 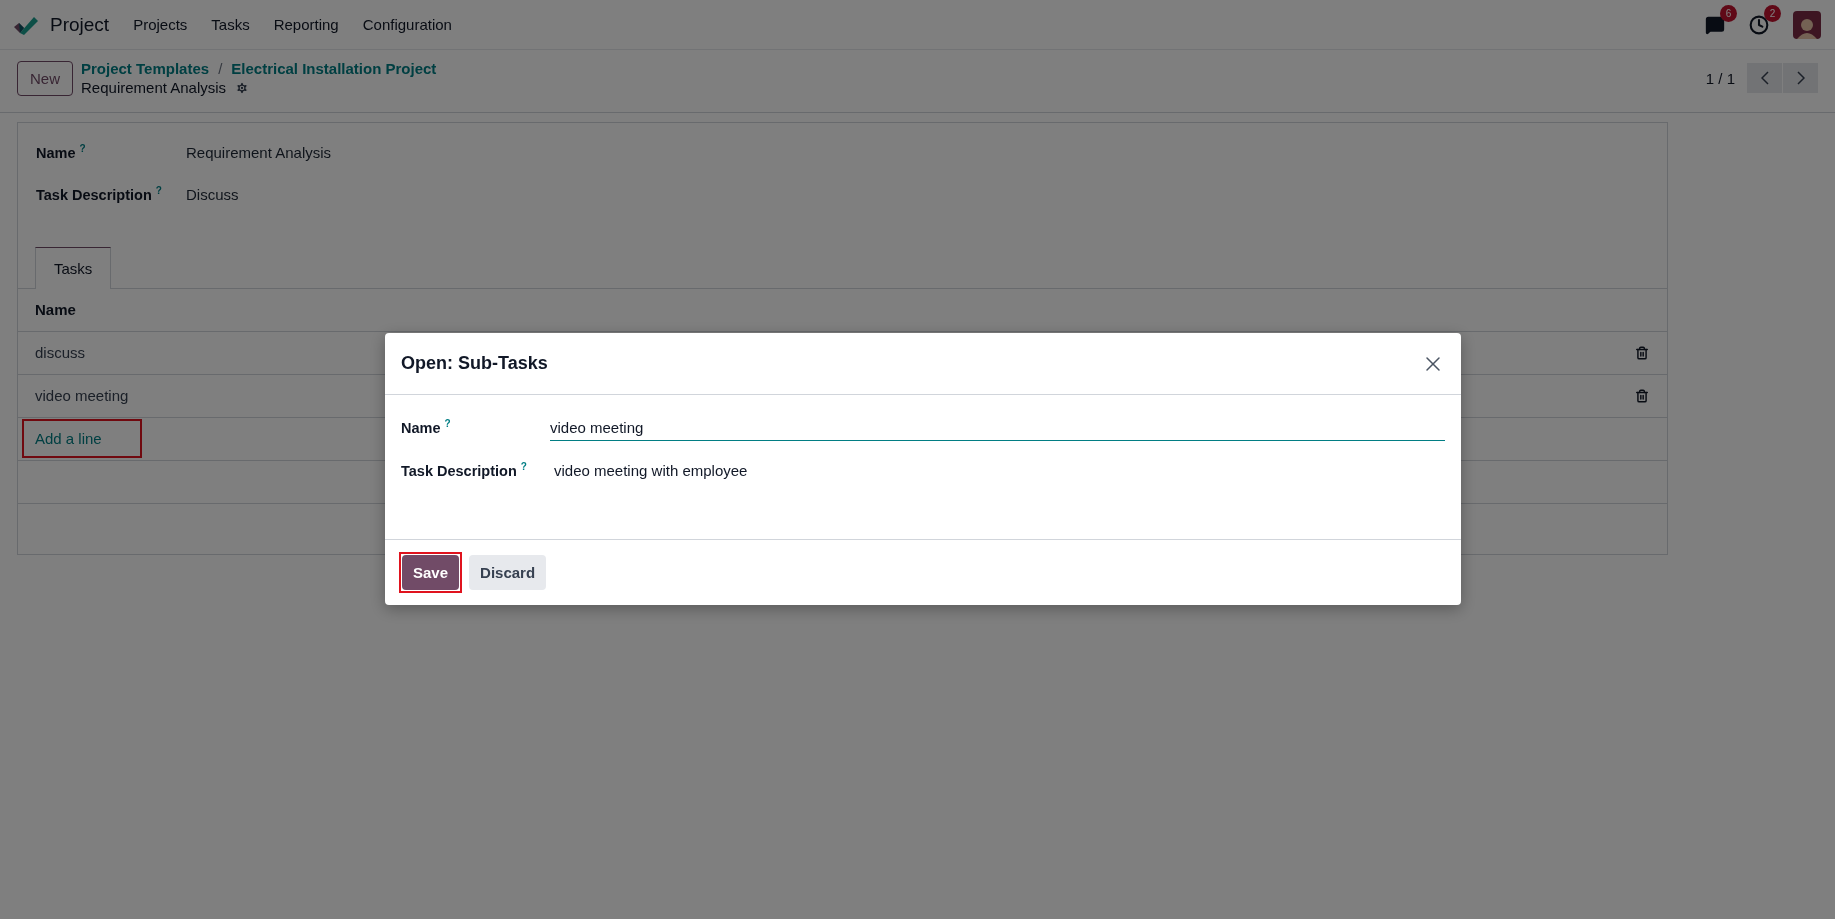 I want to click on description-text: video meeting with employee, so click(x=997, y=470).